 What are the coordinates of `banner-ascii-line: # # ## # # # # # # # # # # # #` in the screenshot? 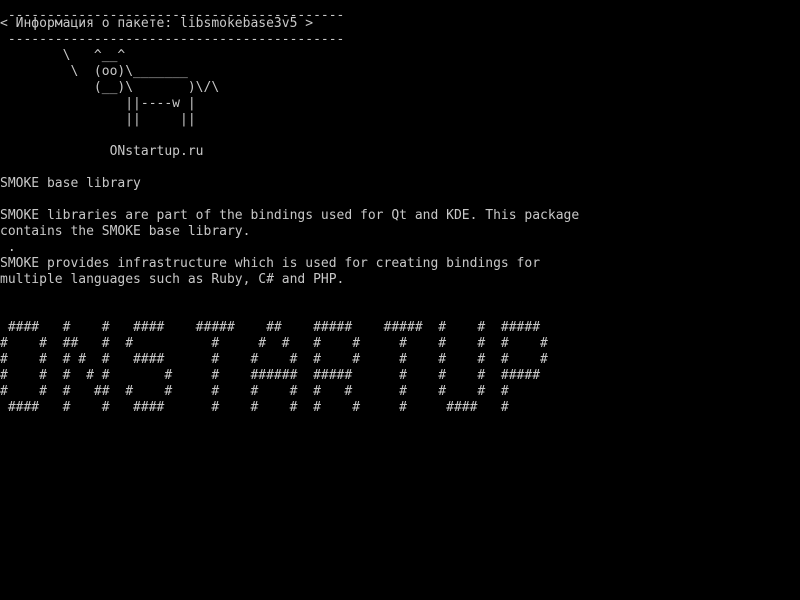 It's located at (274, 343).